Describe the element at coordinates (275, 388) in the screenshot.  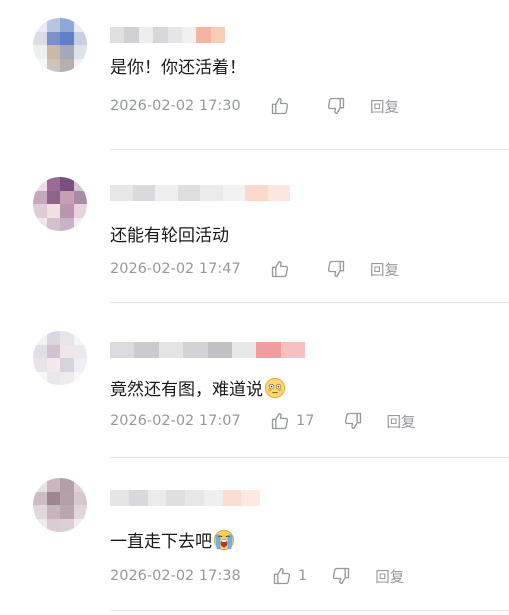
I see `flushed-face-emoji-icon` at that location.